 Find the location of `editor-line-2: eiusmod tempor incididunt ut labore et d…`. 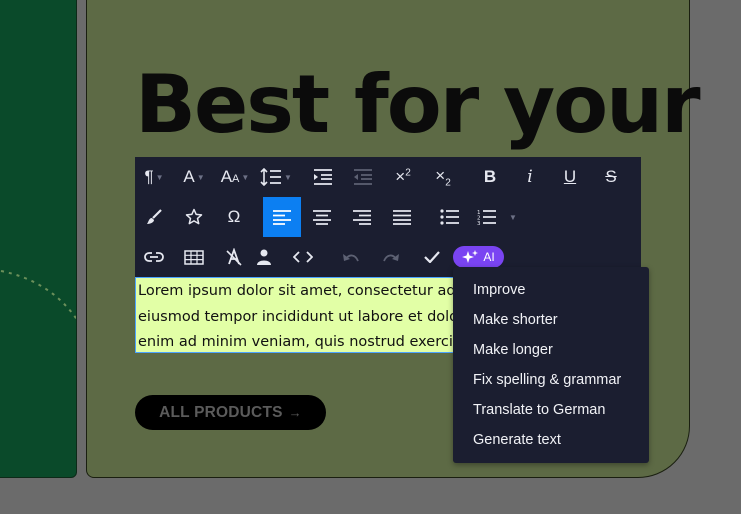

editor-line-2: eiusmod tempor incididunt ut labore et d… is located at coordinates (301, 316).